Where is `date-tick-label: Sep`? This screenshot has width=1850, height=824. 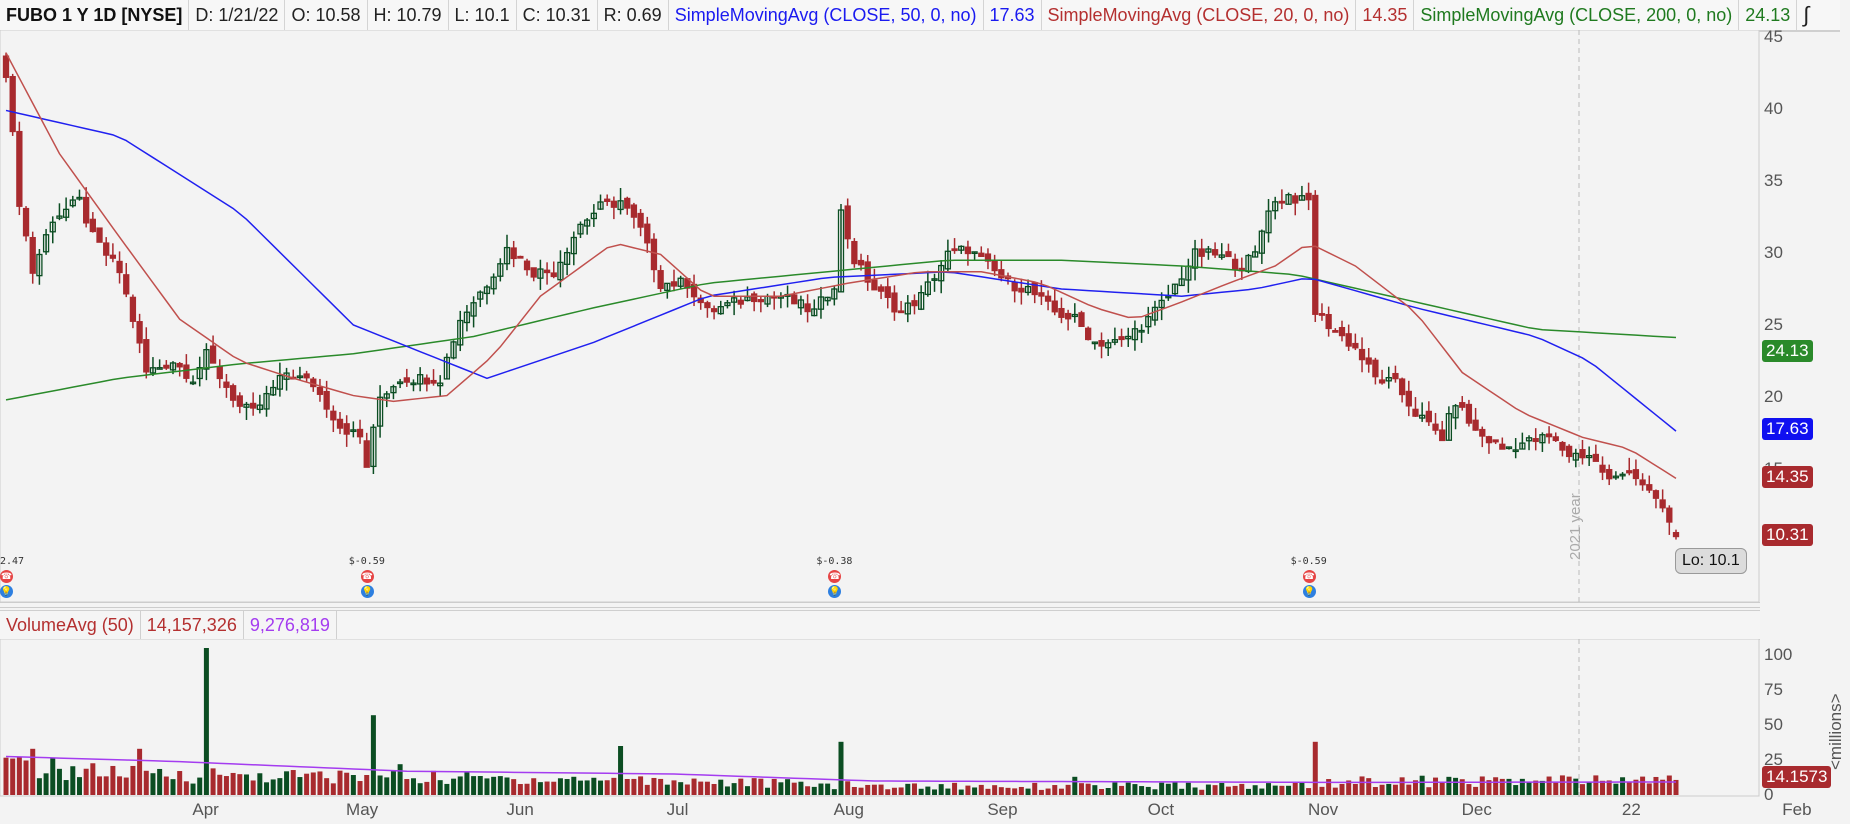
date-tick-label: Sep is located at coordinates (1002, 809).